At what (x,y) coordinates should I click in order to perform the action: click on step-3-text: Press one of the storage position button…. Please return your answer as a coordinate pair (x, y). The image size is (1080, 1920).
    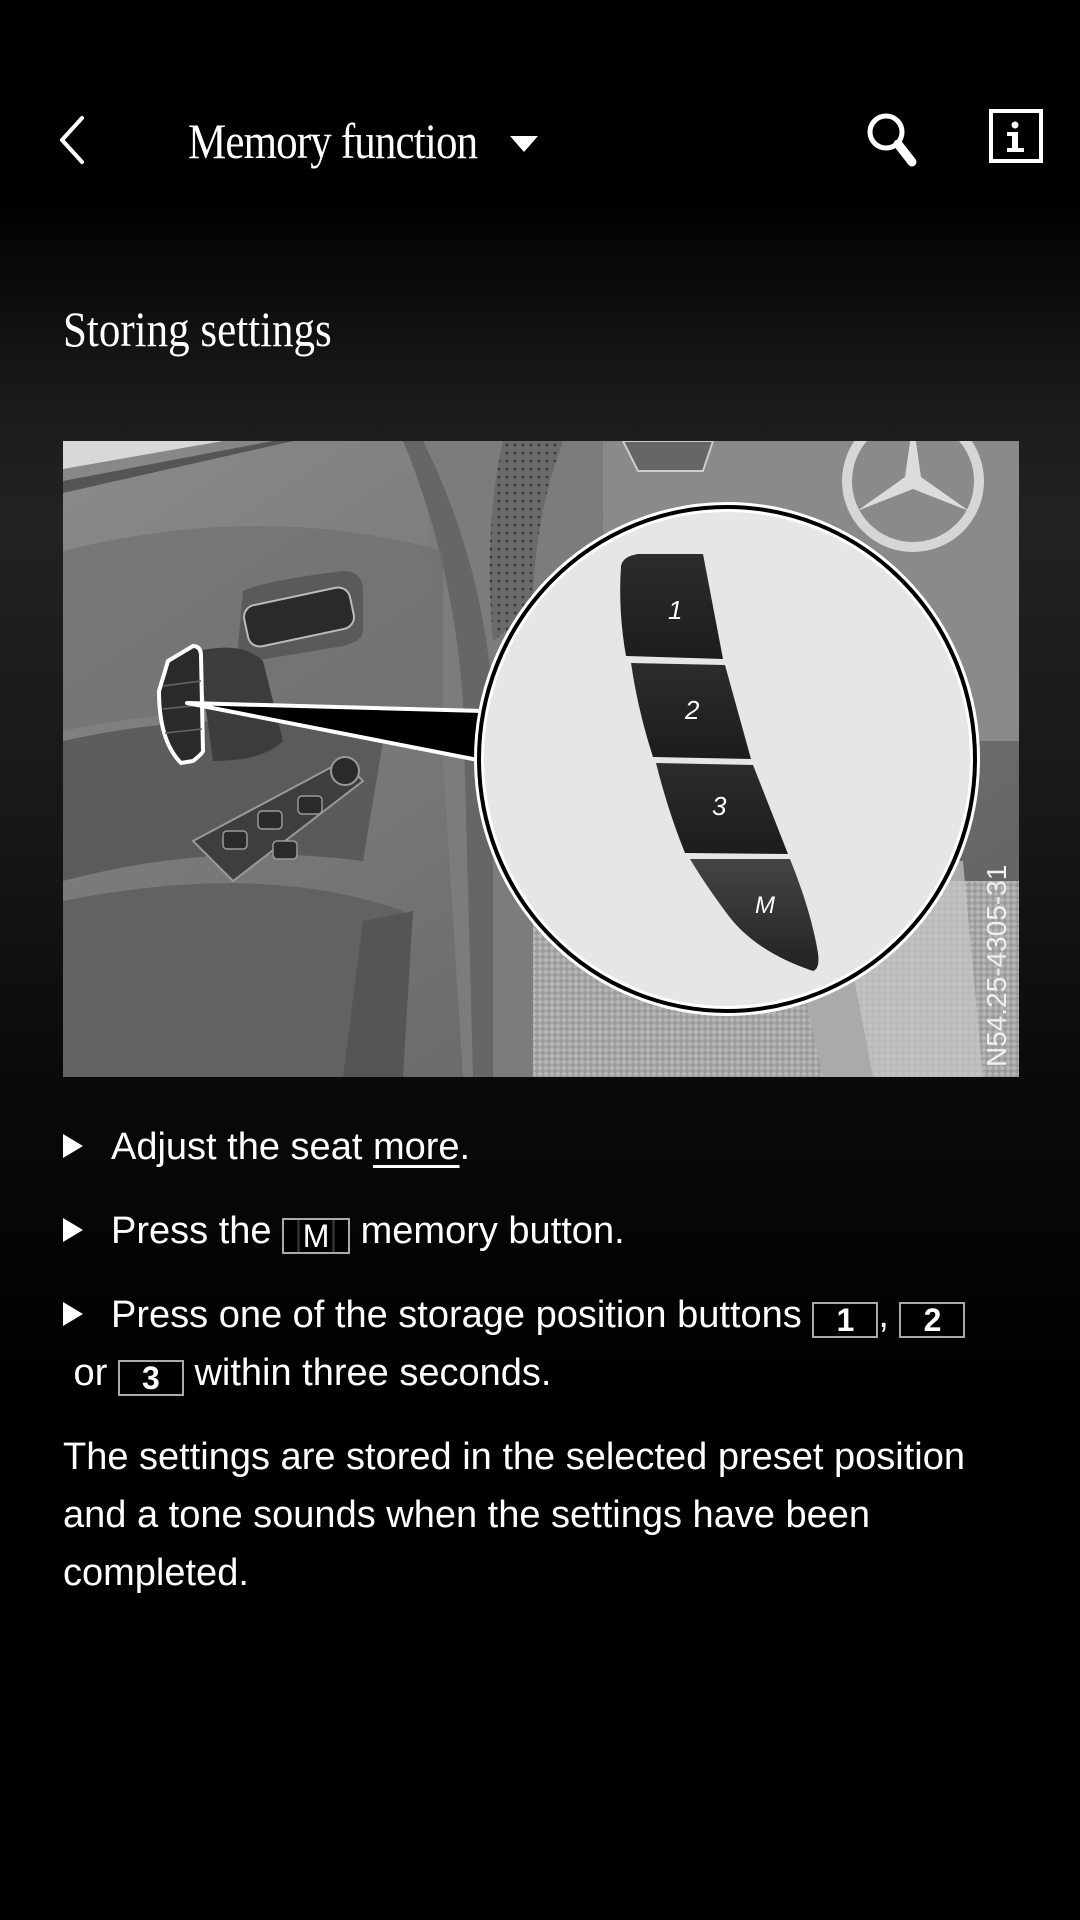
    Looking at the image, I should click on (462, 1315).